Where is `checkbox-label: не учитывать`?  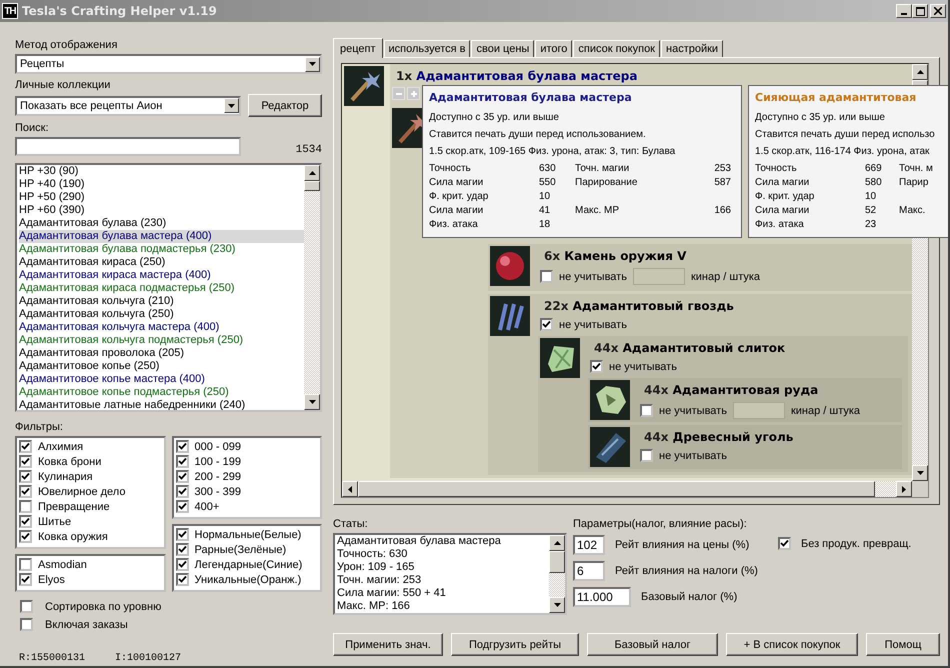 checkbox-label: не учитывать is located at coordinates (693, 456).